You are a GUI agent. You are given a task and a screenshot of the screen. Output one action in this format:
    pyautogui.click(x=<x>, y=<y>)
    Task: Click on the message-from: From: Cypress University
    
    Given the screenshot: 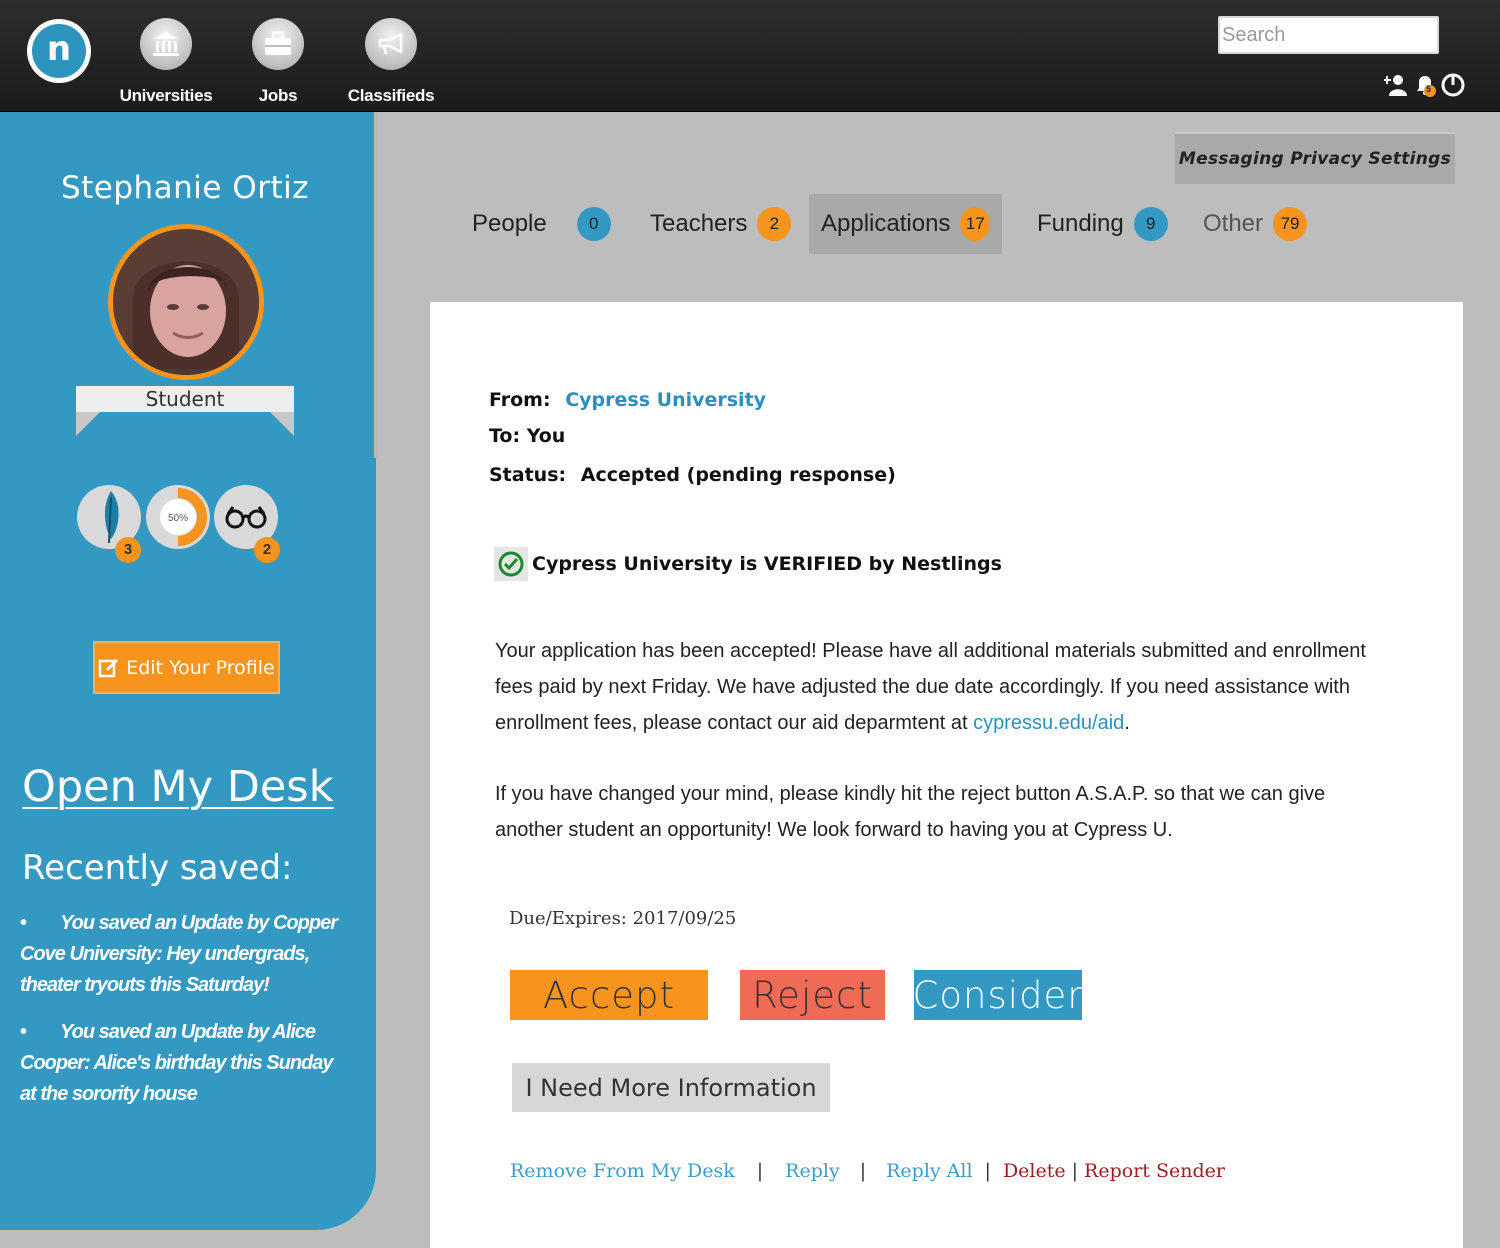 What is the action you would take?
    pyautogui.click(x=627, y=400)
    